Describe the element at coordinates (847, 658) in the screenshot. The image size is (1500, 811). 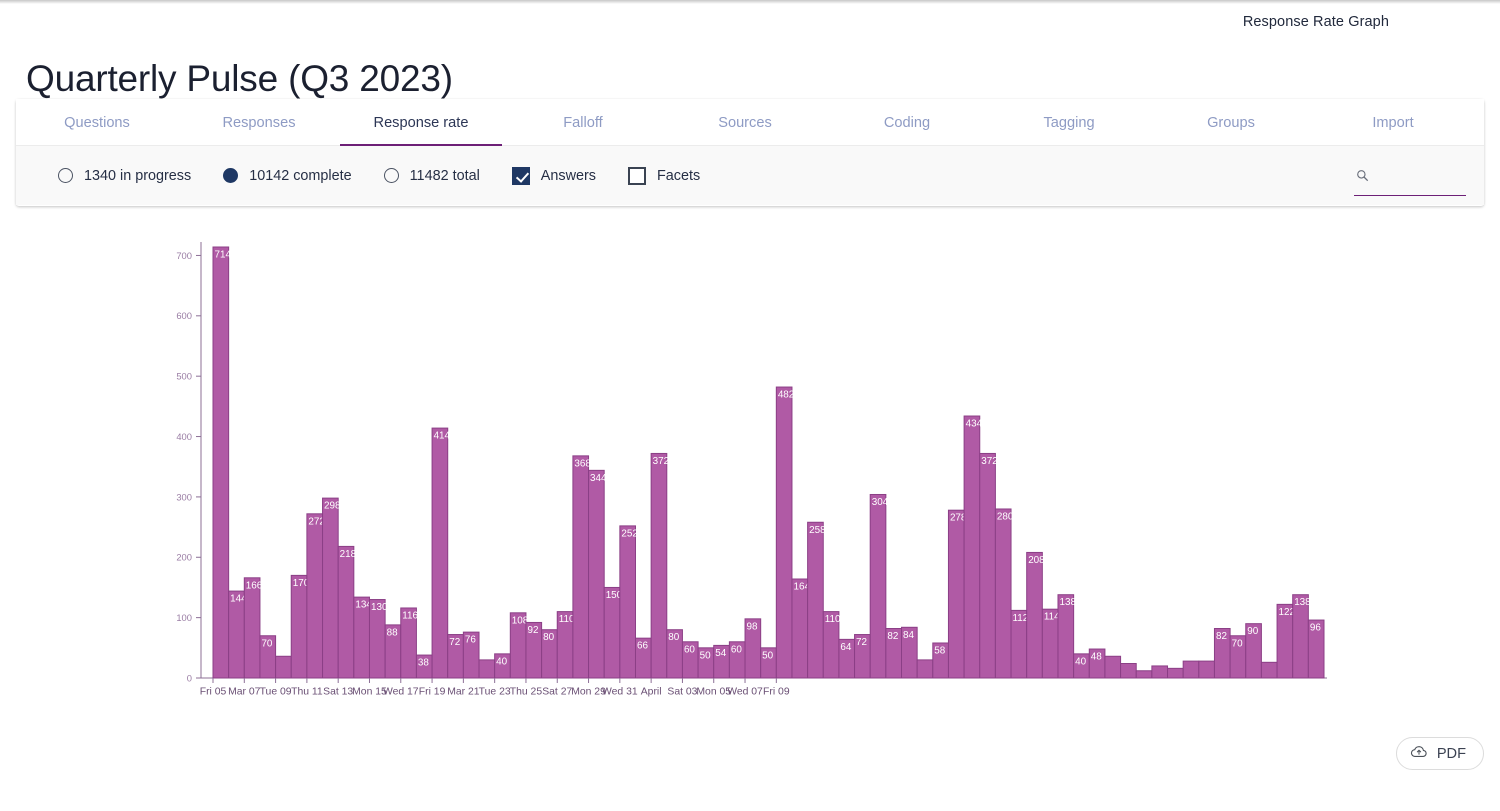
I see `bar-group: 64` at that location.